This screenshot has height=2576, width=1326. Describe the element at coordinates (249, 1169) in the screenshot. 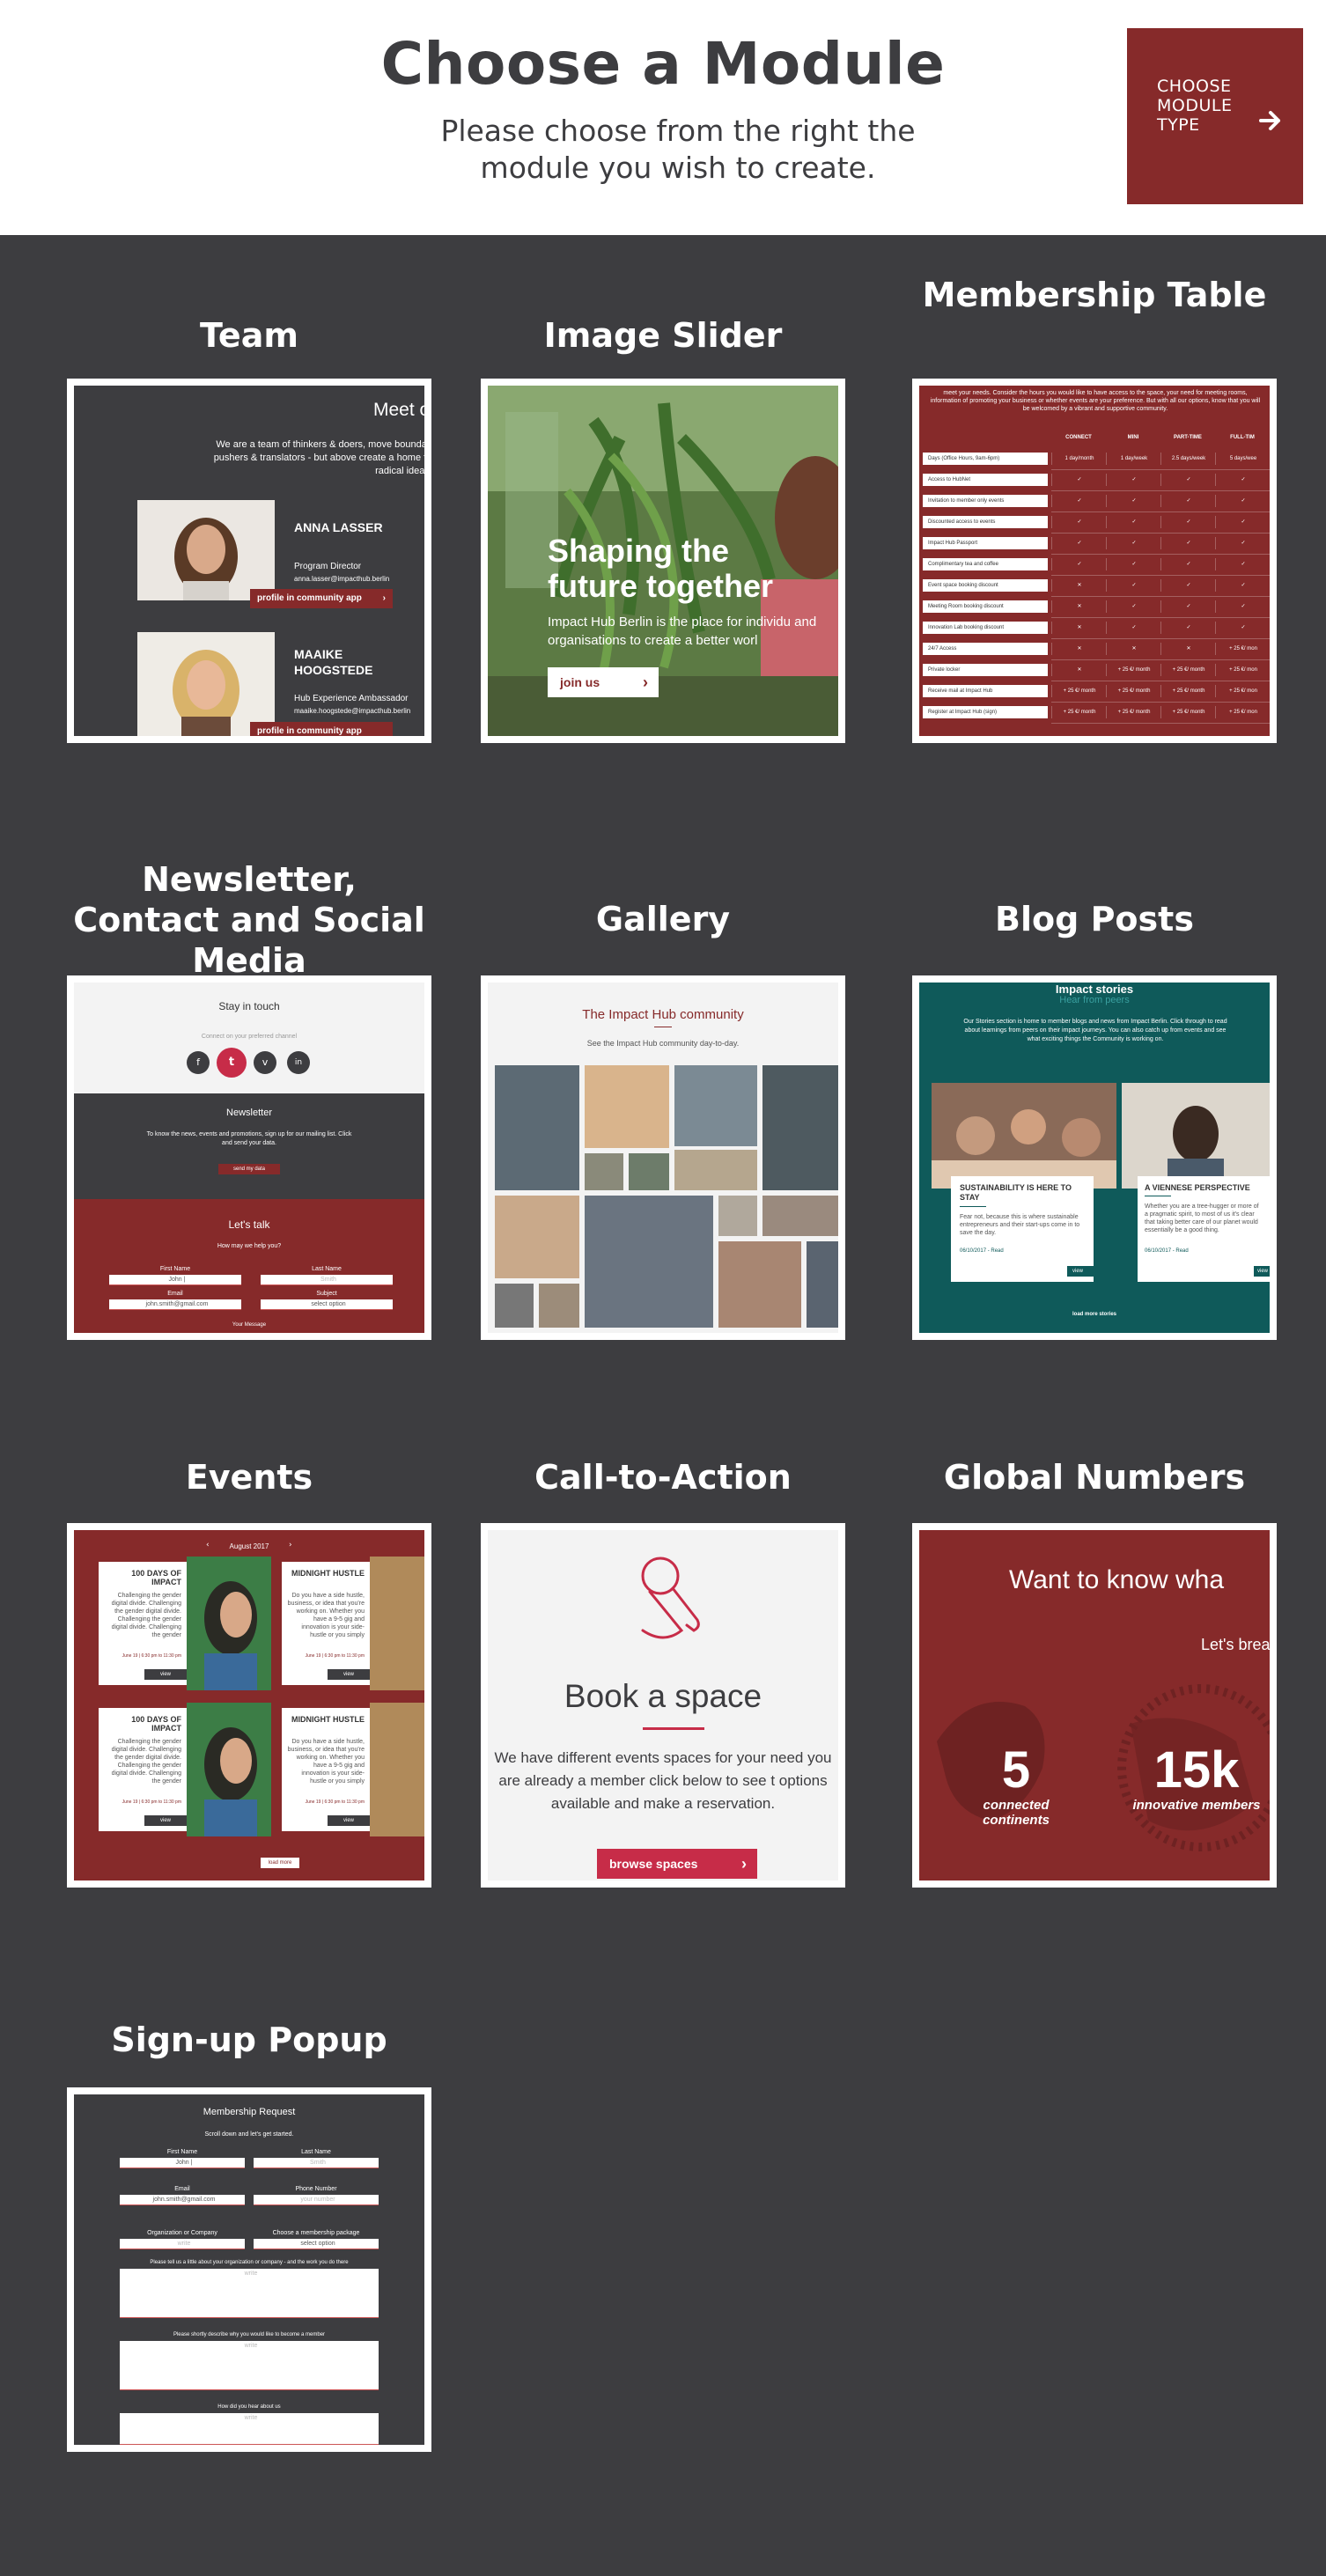

I see `send-my-data-button: send my data` at that location.